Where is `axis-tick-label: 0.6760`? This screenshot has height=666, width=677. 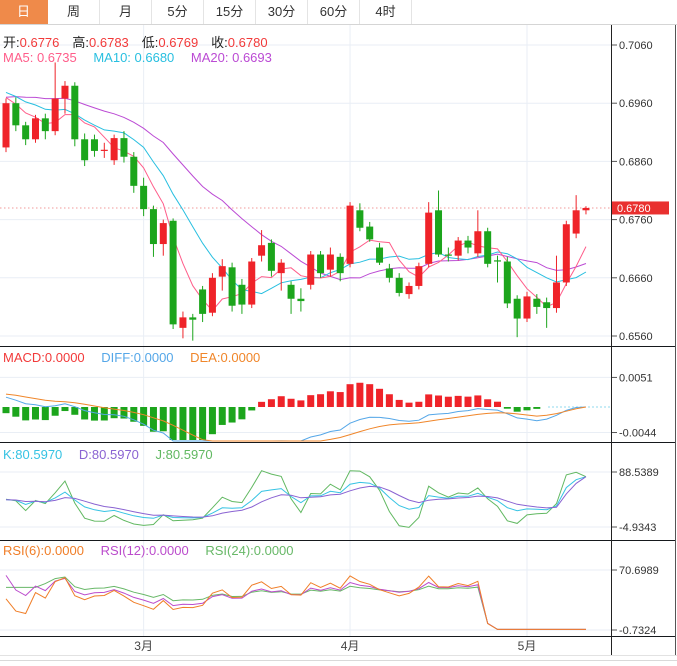 axis-tick-label: 0.6760 is located at coordinates (636, 221).